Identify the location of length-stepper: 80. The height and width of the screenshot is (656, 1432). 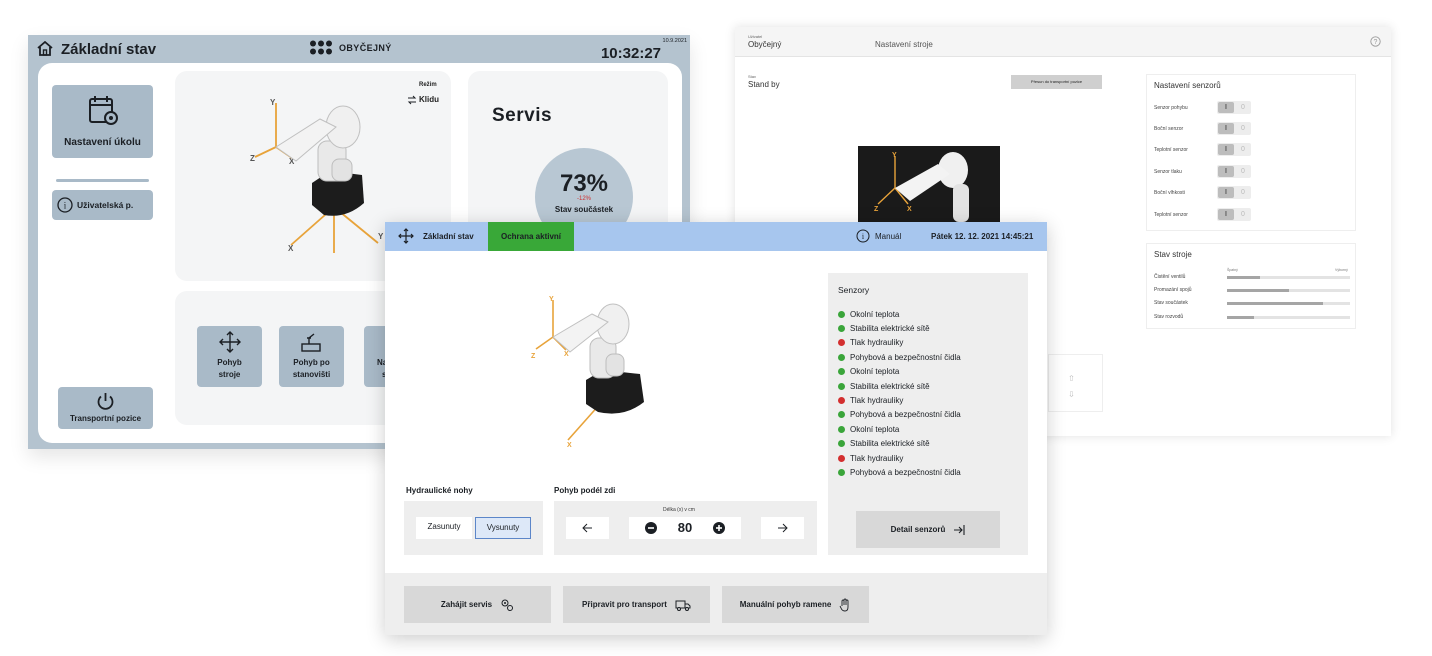
(685, 528).